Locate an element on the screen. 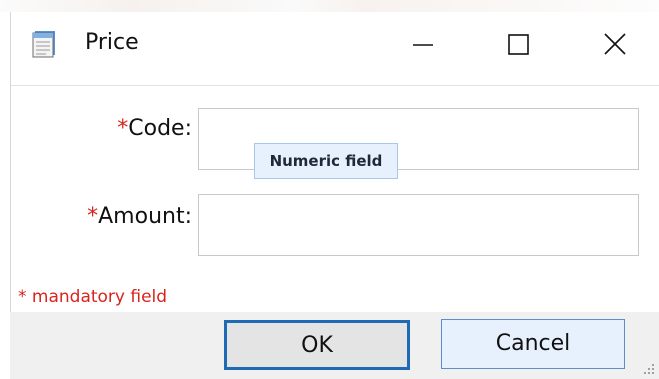 This screenshot has height=379, width=659. amount-input is located at coordinates (418, 225).